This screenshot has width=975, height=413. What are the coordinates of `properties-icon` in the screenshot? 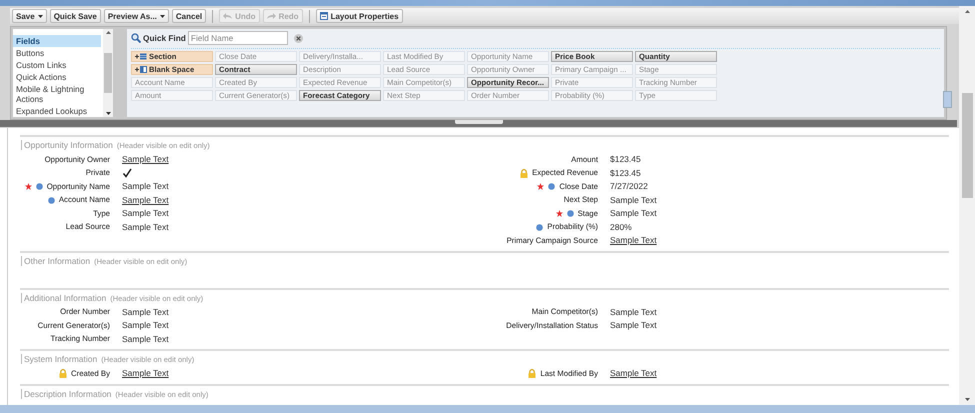 It's located at (324, 16).